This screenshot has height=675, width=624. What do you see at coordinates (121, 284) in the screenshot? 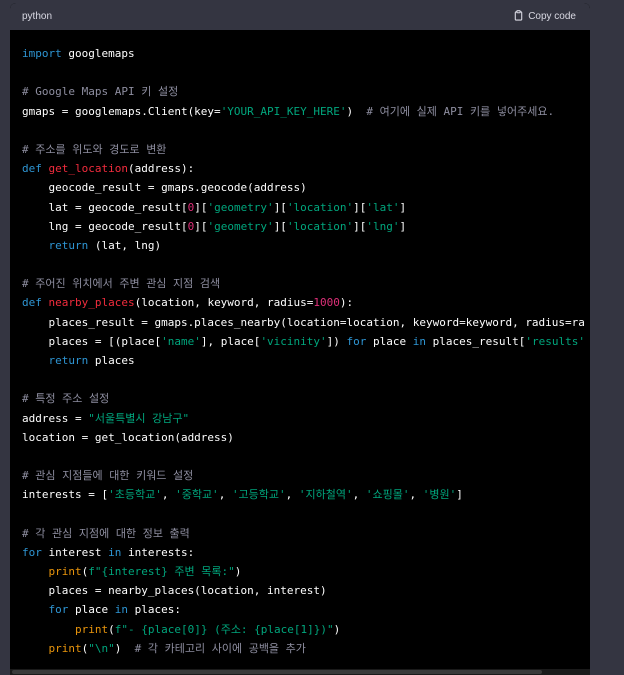
I see `code-token: # 주어진 위치에서 주변 관심 지점 검색` at bounding box center [121, 284].